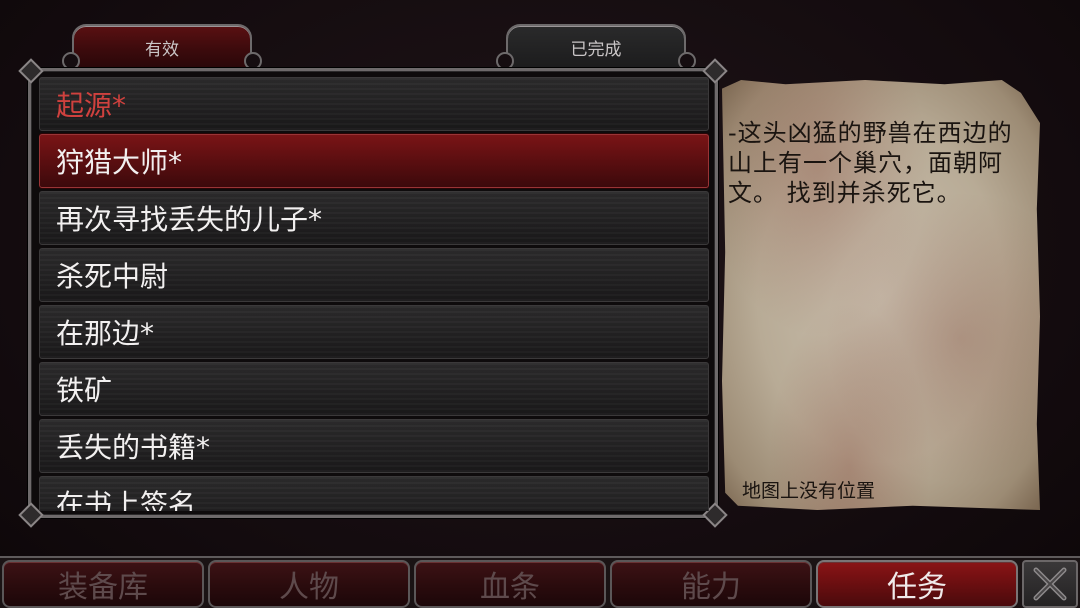 The image size is (1080, 608). I want to click on close-icon, so click(1050, 584).